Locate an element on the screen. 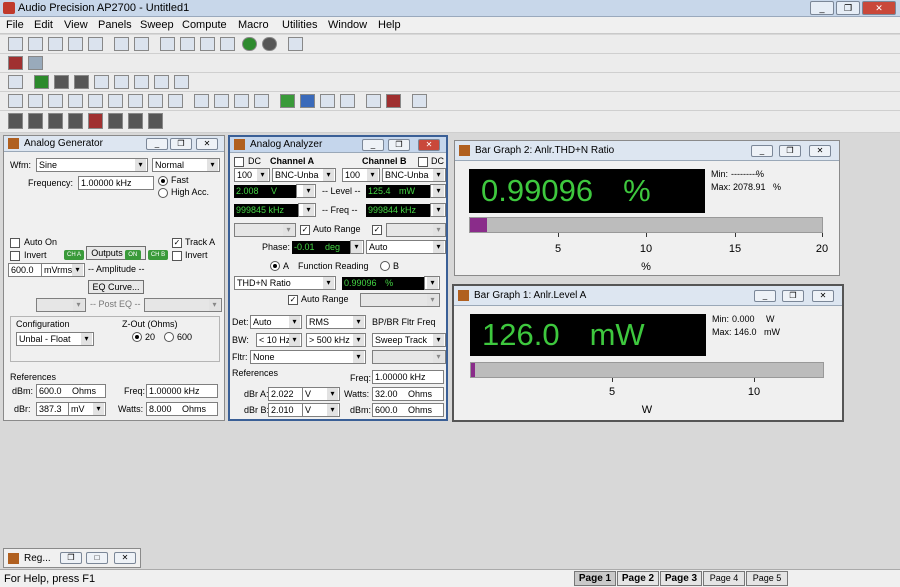 The width and height of the screenshot is (900, 587). close-button: ✕ is located at coordinates (879, 8).